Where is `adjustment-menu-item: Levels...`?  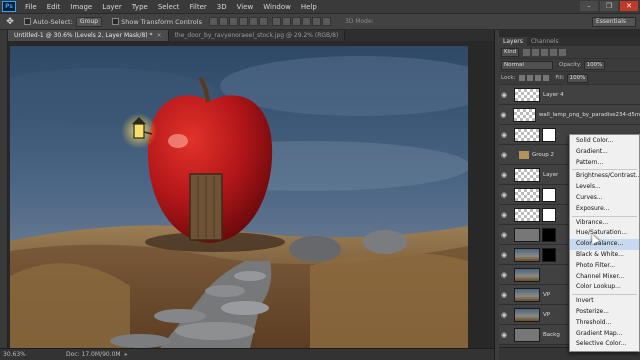 adjustment-menu-item: Levels... is located at coordinates (604, 187).